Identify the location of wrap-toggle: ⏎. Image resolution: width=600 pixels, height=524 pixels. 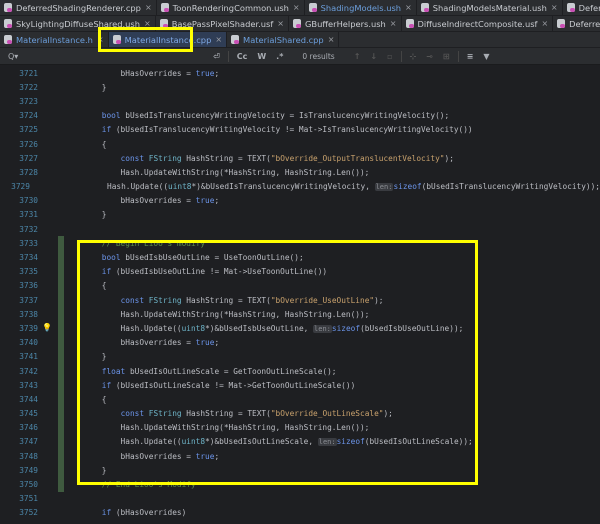
(216, 56).